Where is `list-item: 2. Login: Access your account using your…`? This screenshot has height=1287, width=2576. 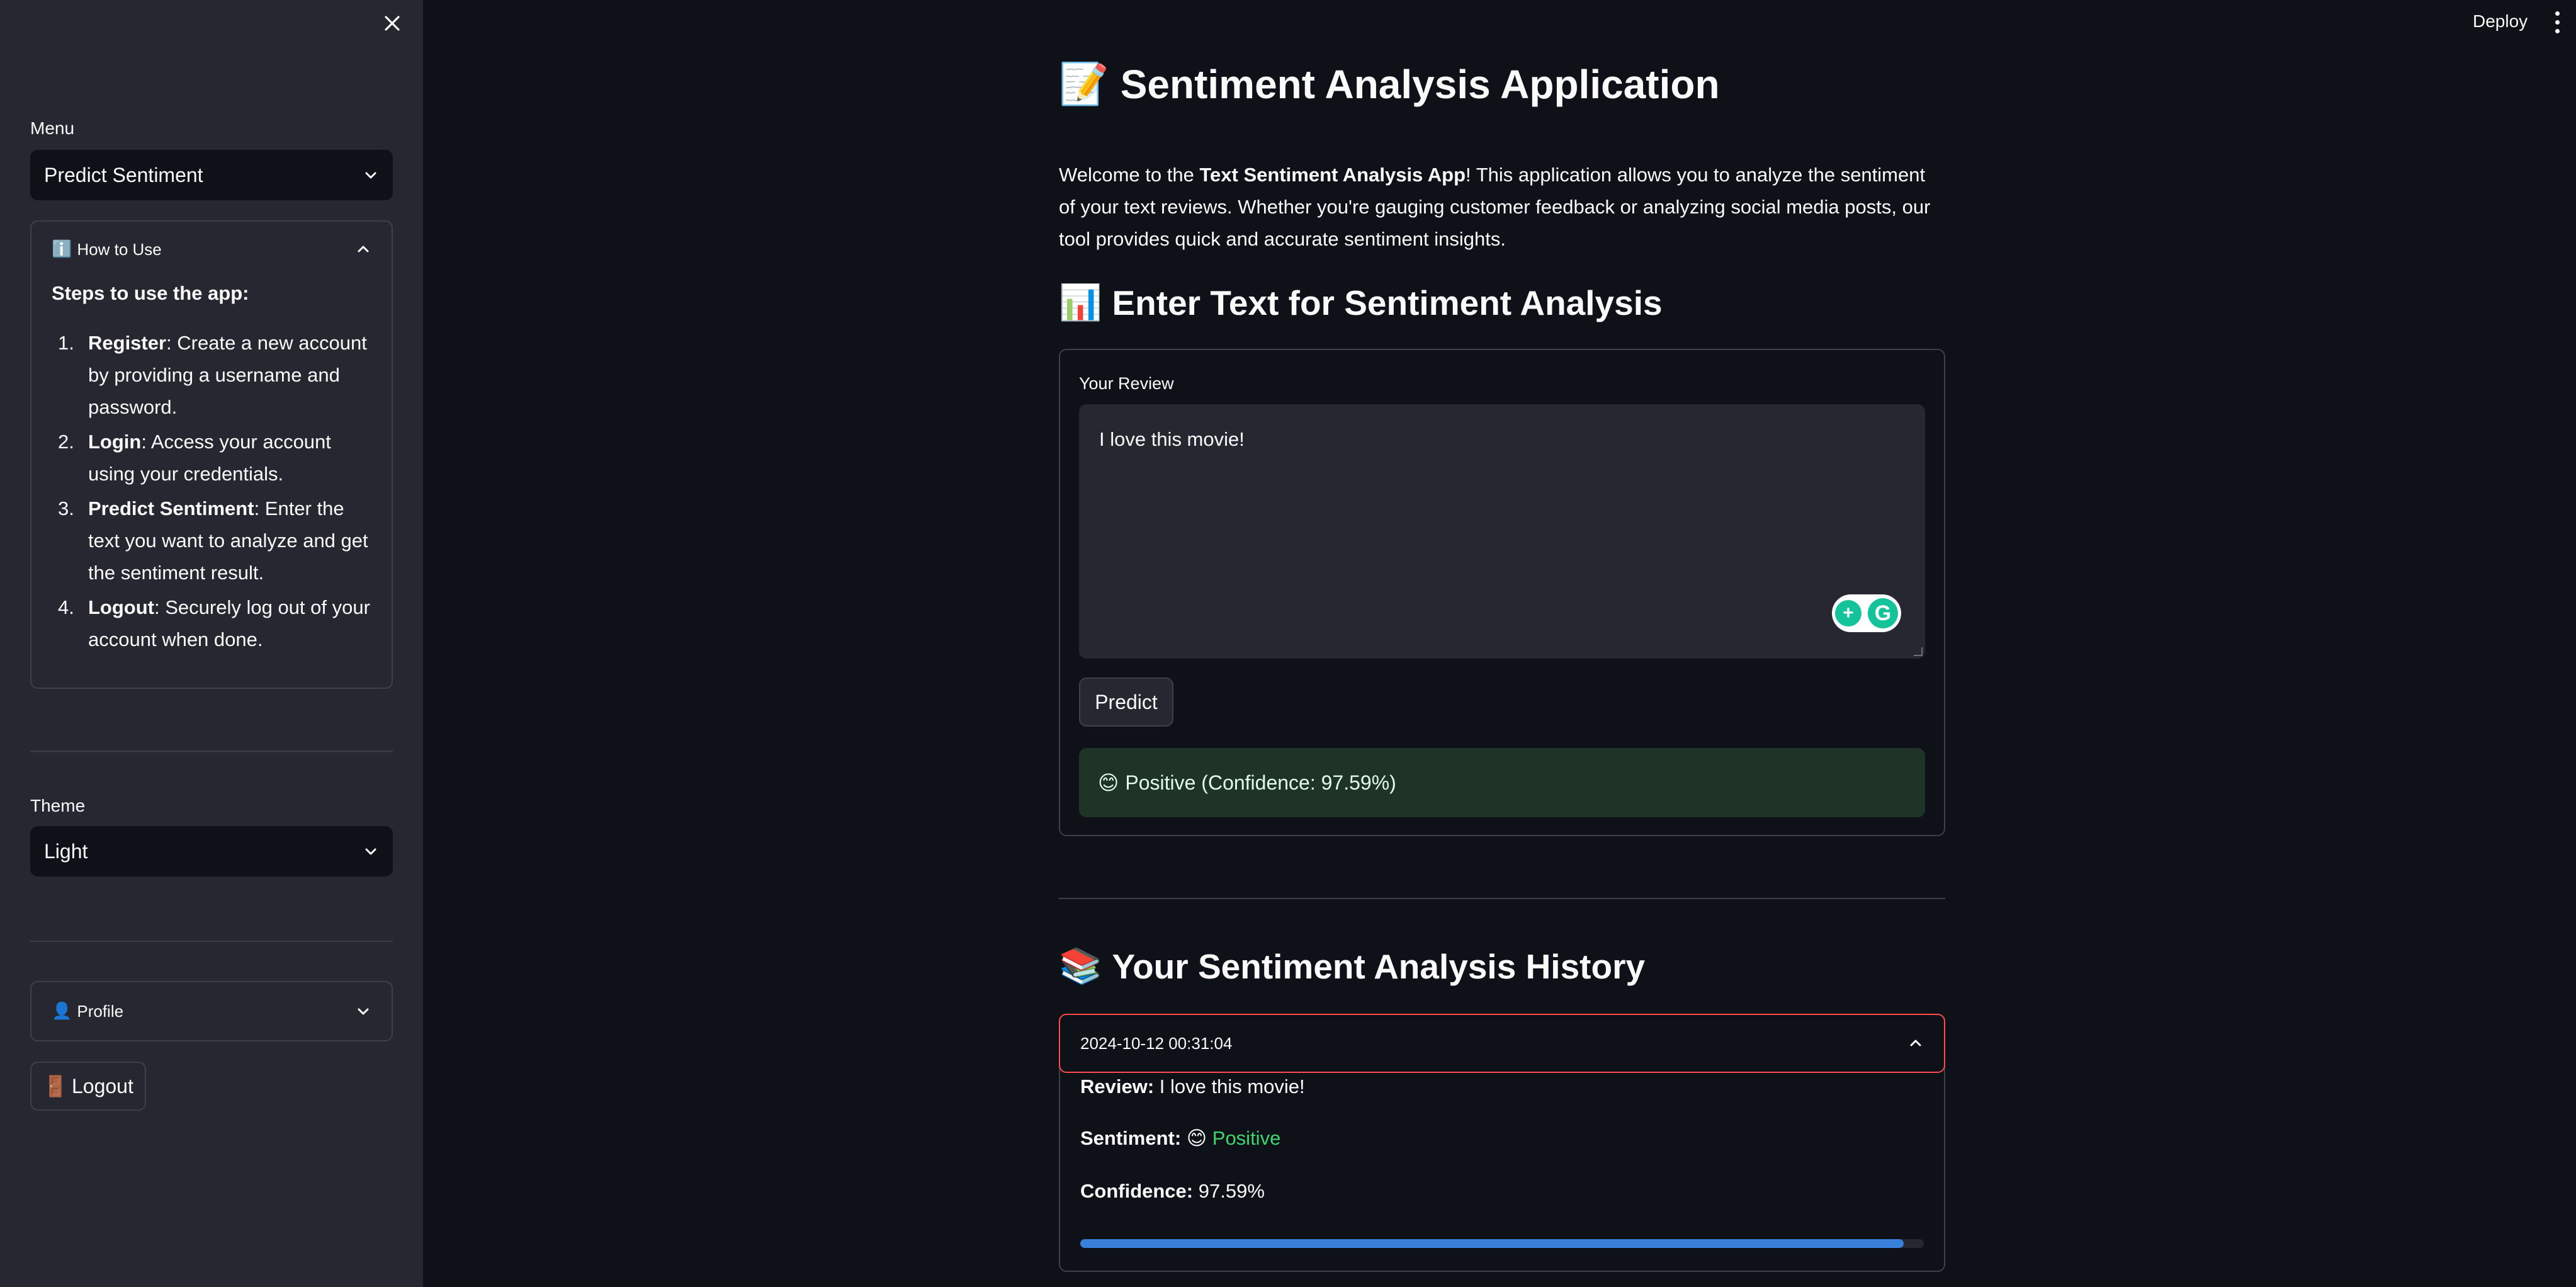
list-item: 2. Login: Access your account using your… is located at coordinates (211, 458).